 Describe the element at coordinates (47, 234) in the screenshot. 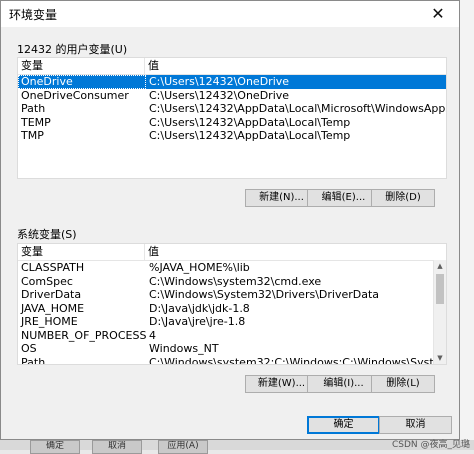

I see `system-variables-label: 系统变量(S)` at that location.